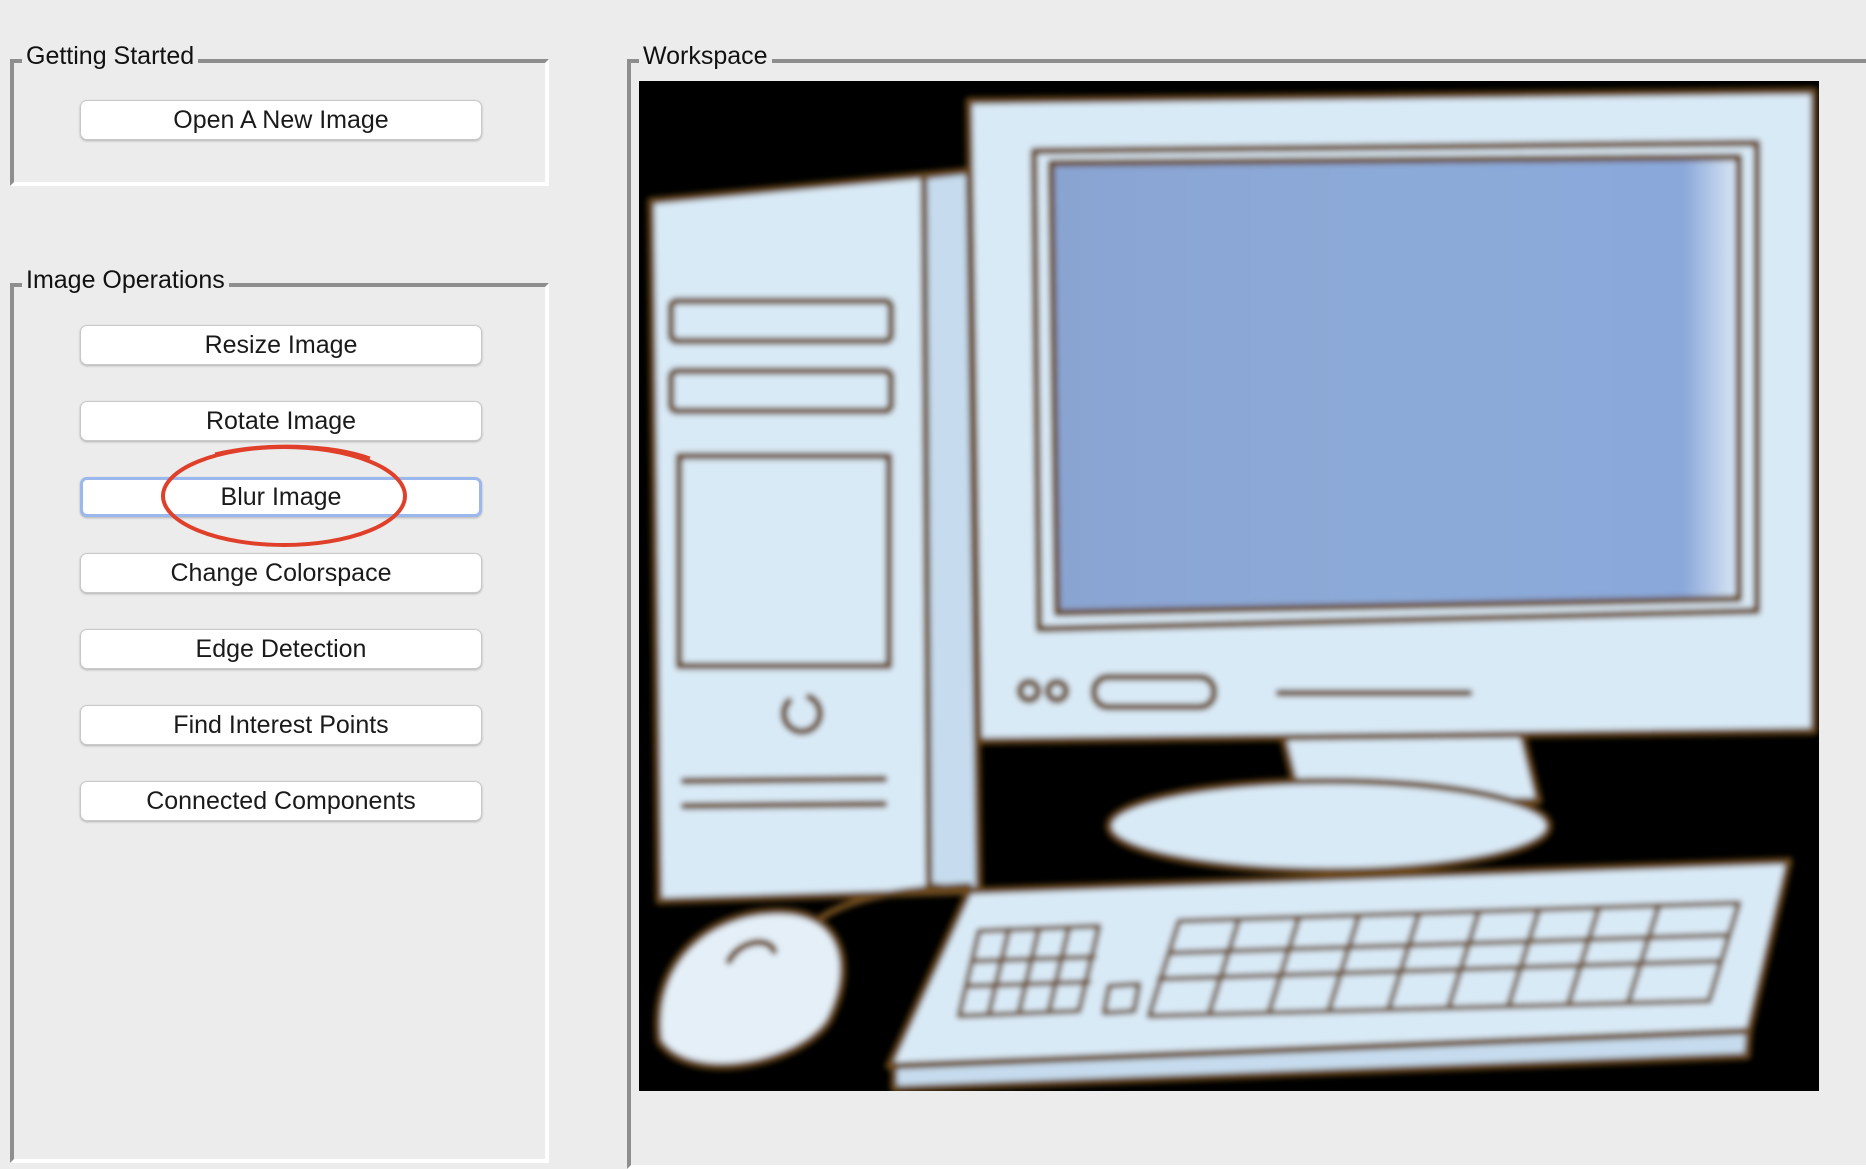  I want to click on getting-started-group: Getting Started Open A New Image, so click(279, 112).